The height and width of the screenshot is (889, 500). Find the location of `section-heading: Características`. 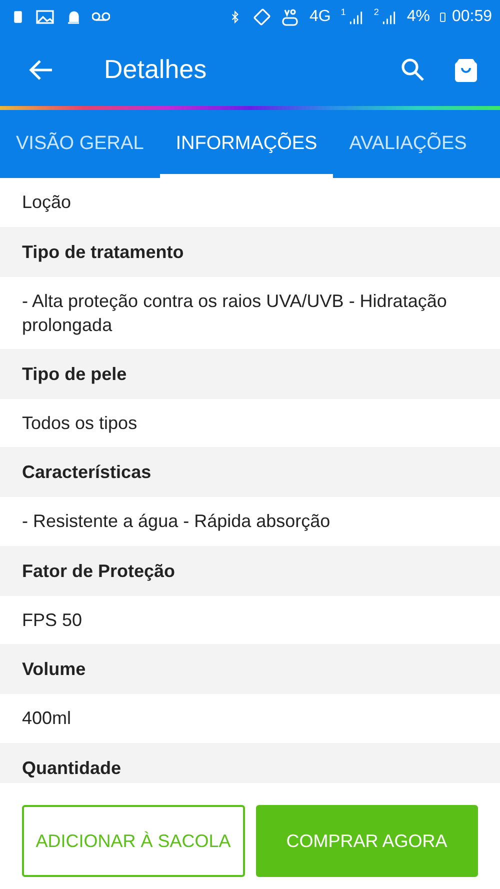

section-heading: Características is located at coordinates (250, 472).